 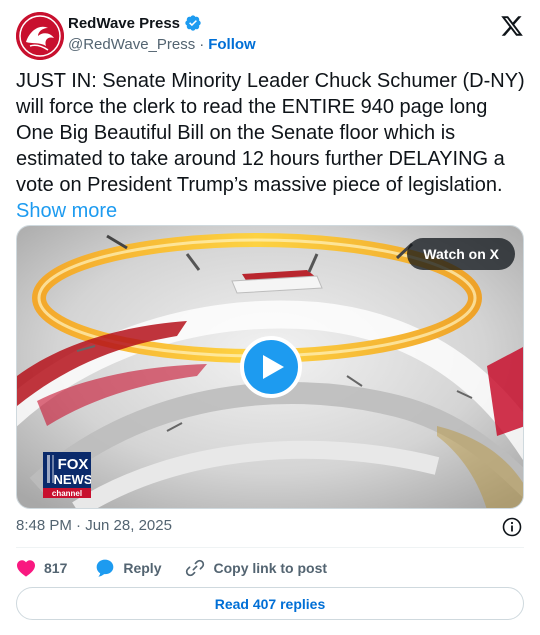 I want to click on fox-logo-line1: FOX, so click(x=73, y=464).